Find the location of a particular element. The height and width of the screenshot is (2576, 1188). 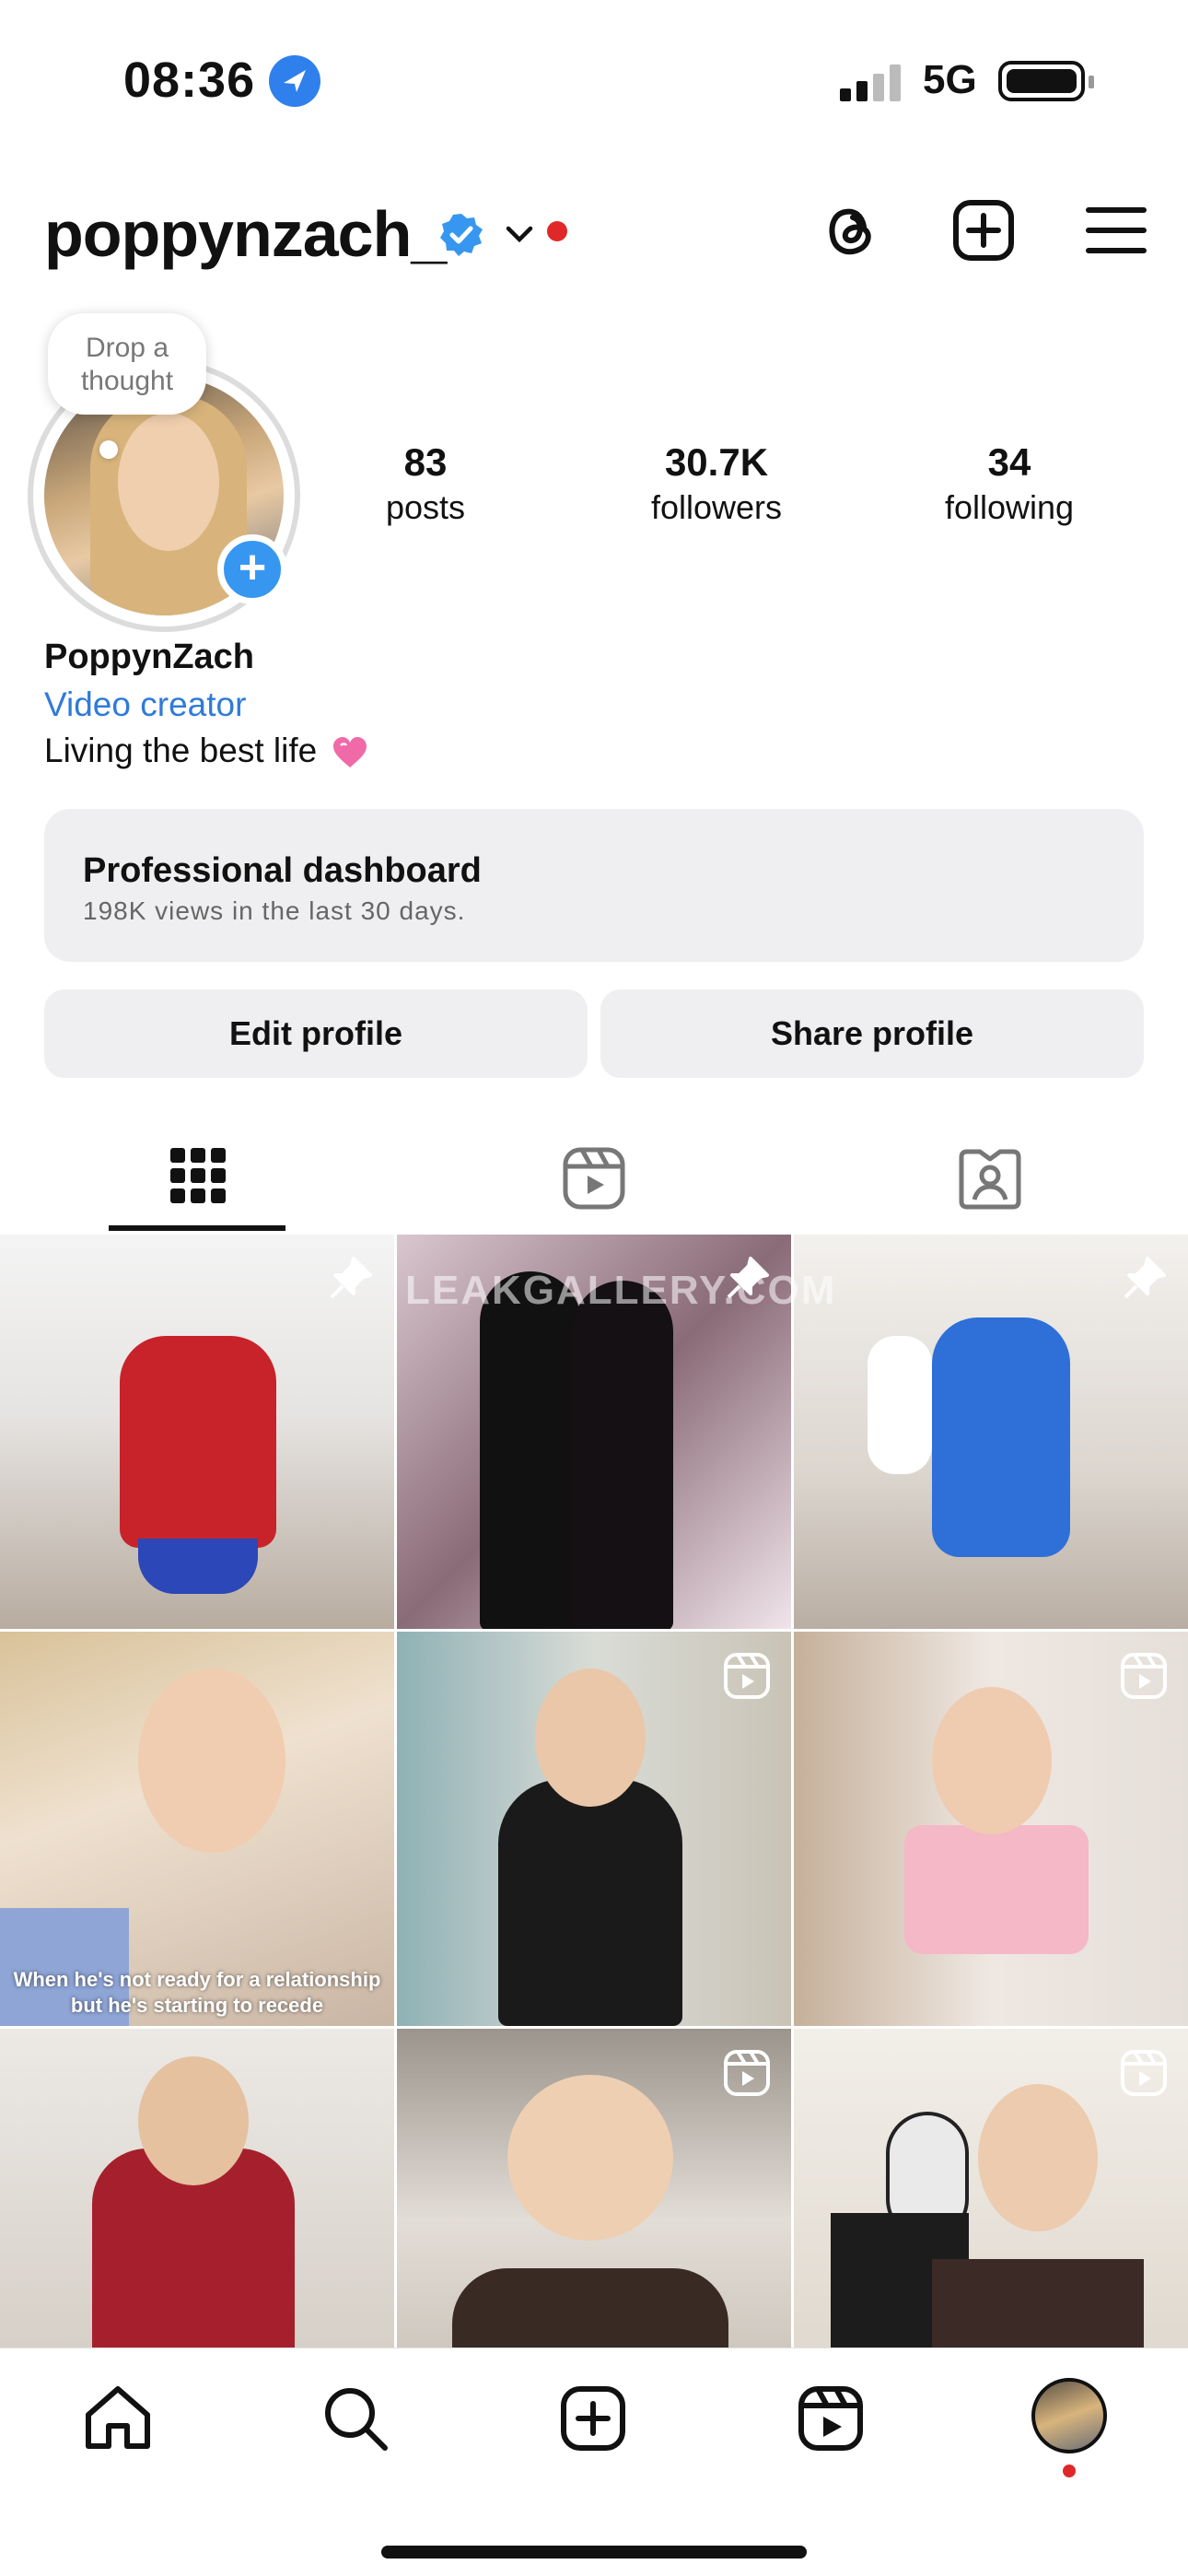

bubble-line-2: thought is located at coordinates (127, 381).